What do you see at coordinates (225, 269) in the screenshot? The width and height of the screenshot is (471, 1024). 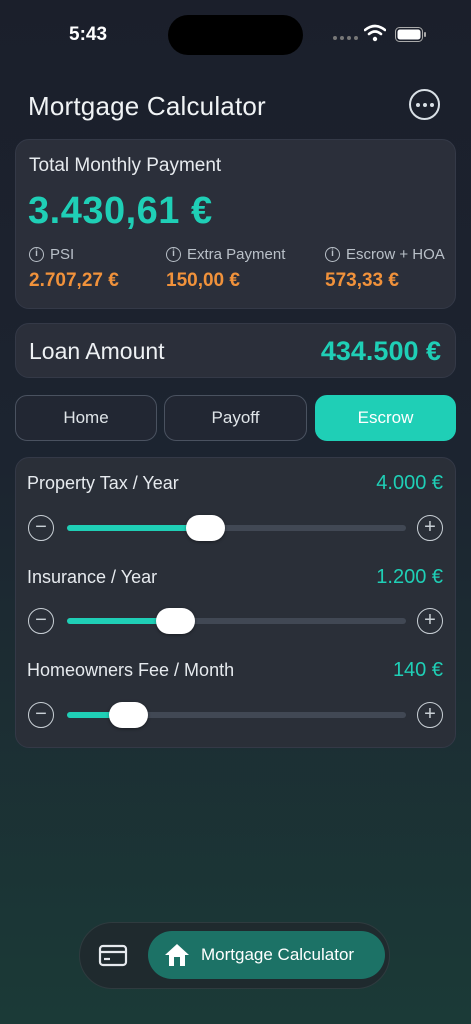 I see `breakdown-extra-payment: i Extra Payment 150,00 €` at bounding box center [225, 269].